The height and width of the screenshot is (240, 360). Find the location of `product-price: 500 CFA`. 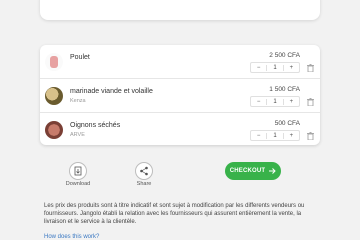

product-price: 500 CFA is located at coordinates (287, 123).